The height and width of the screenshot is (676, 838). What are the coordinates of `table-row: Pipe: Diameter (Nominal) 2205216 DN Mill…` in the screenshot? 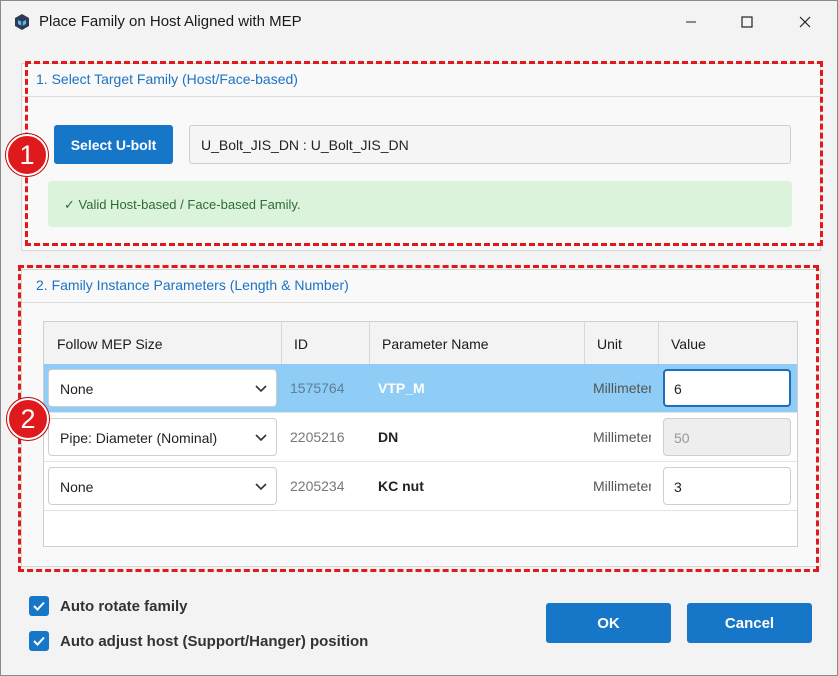 It's located at (420, 437).